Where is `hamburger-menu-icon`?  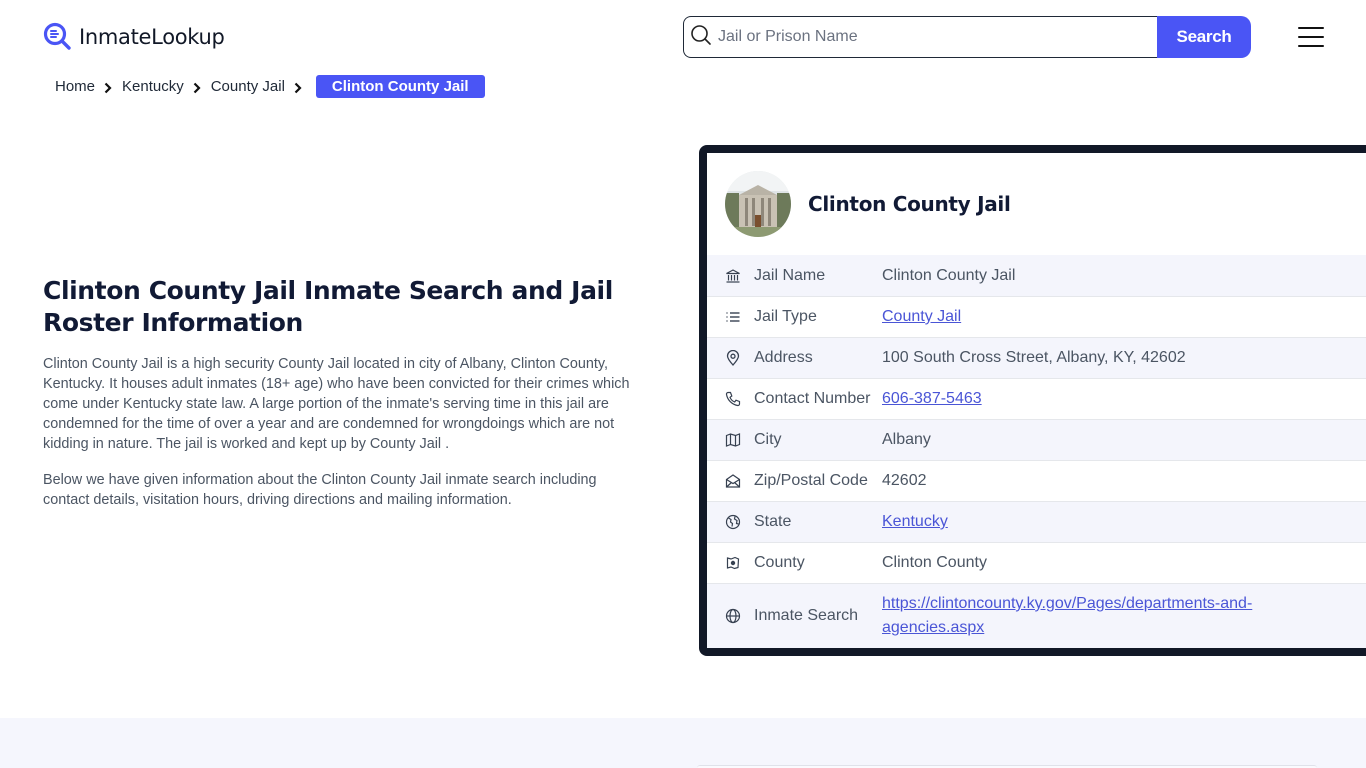 hamburger-menu-icon is located at coordinates (1311, 37).